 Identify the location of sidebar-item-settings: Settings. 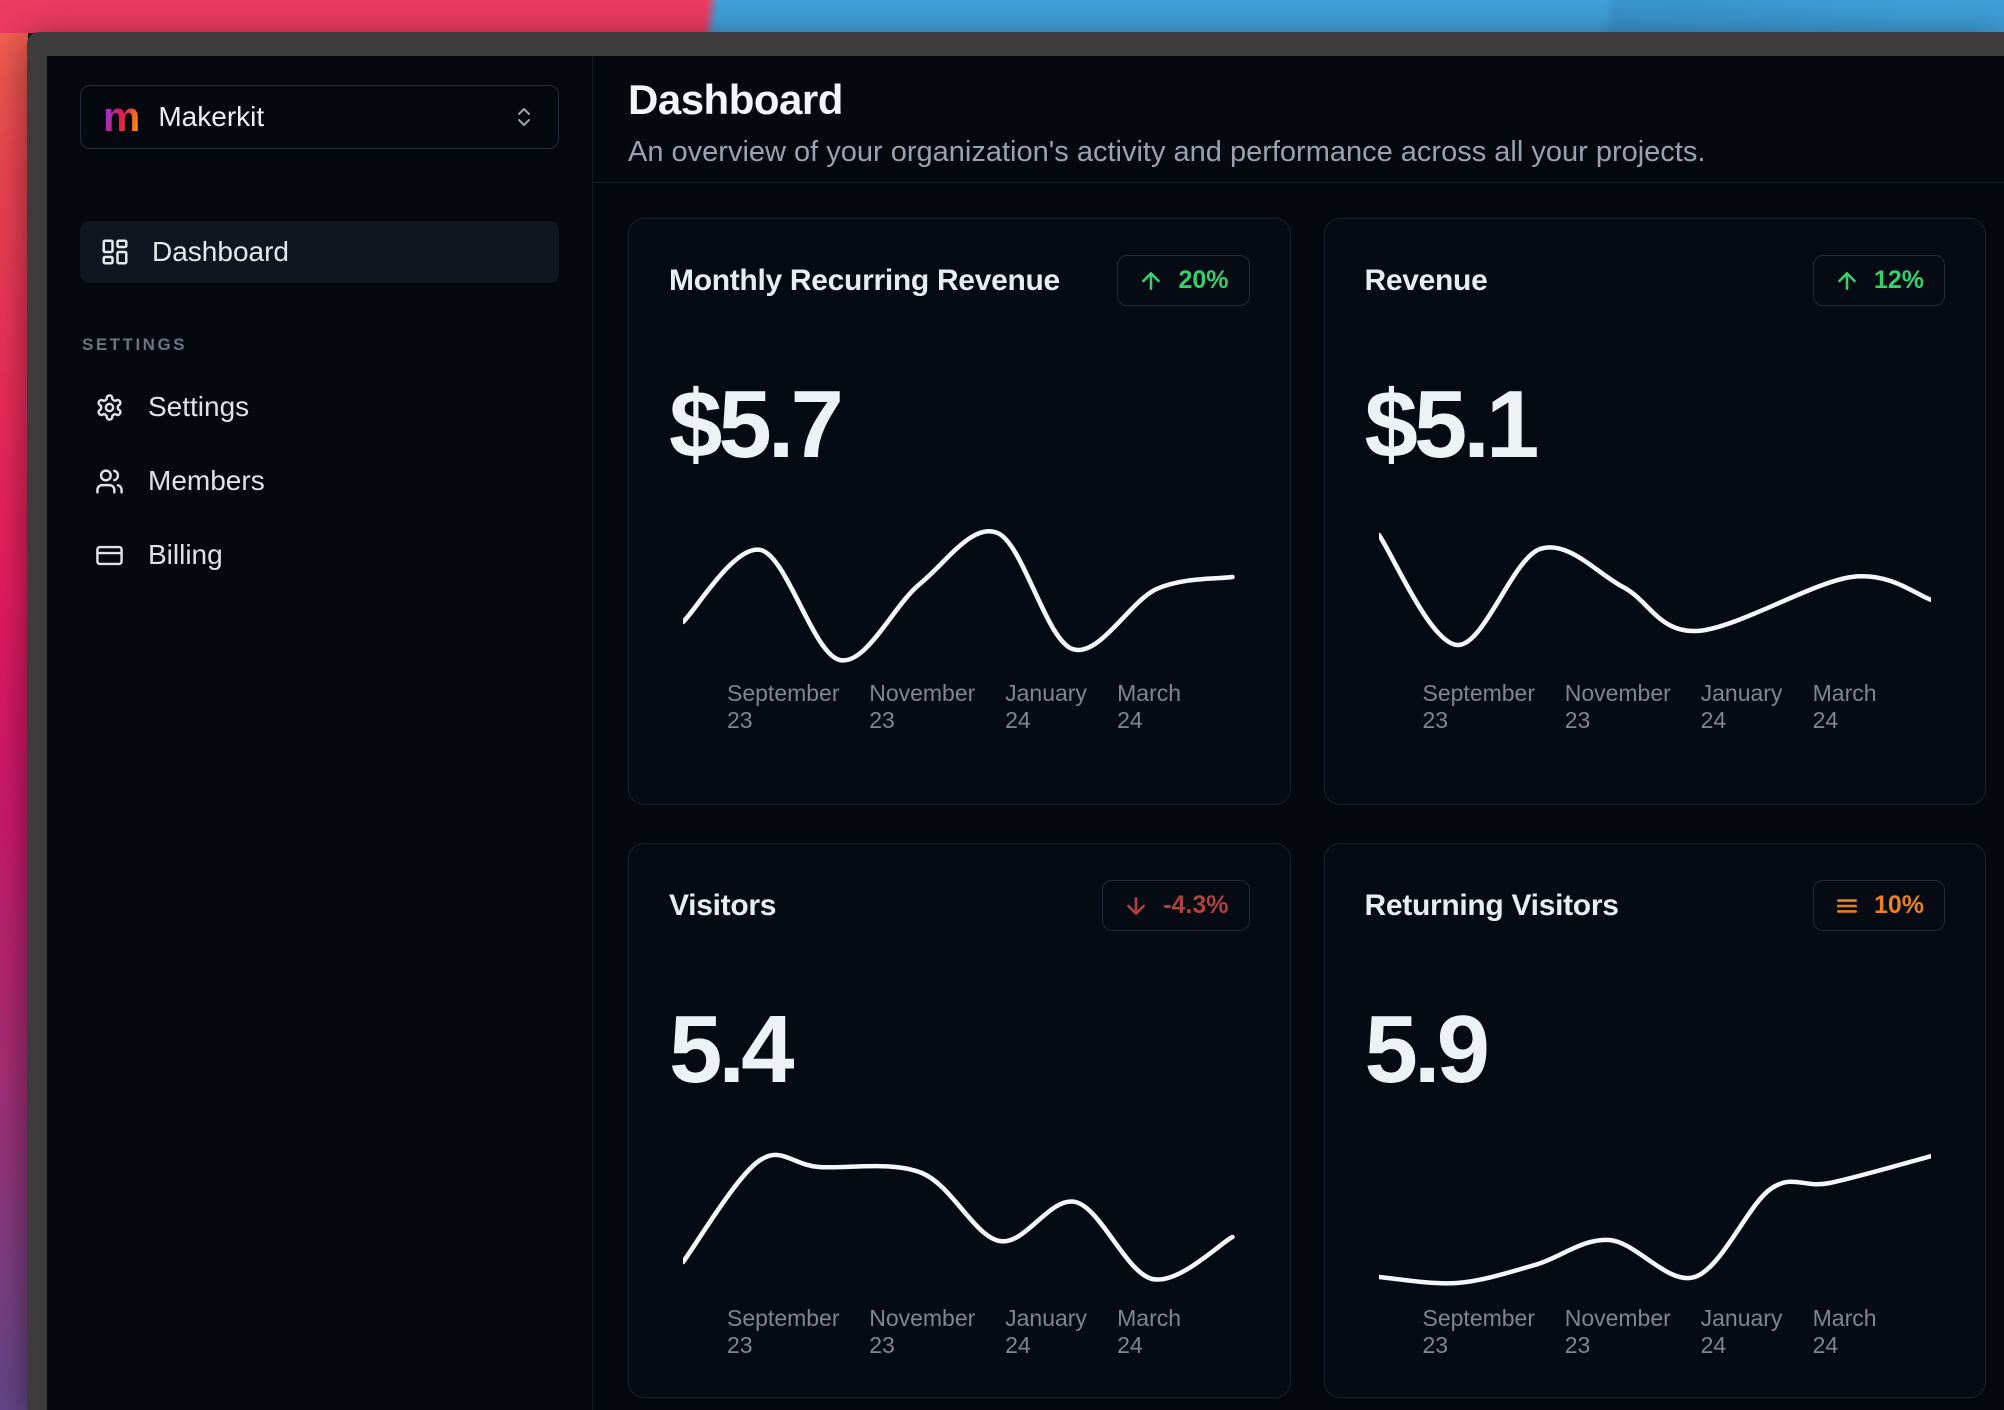
(343, 407).